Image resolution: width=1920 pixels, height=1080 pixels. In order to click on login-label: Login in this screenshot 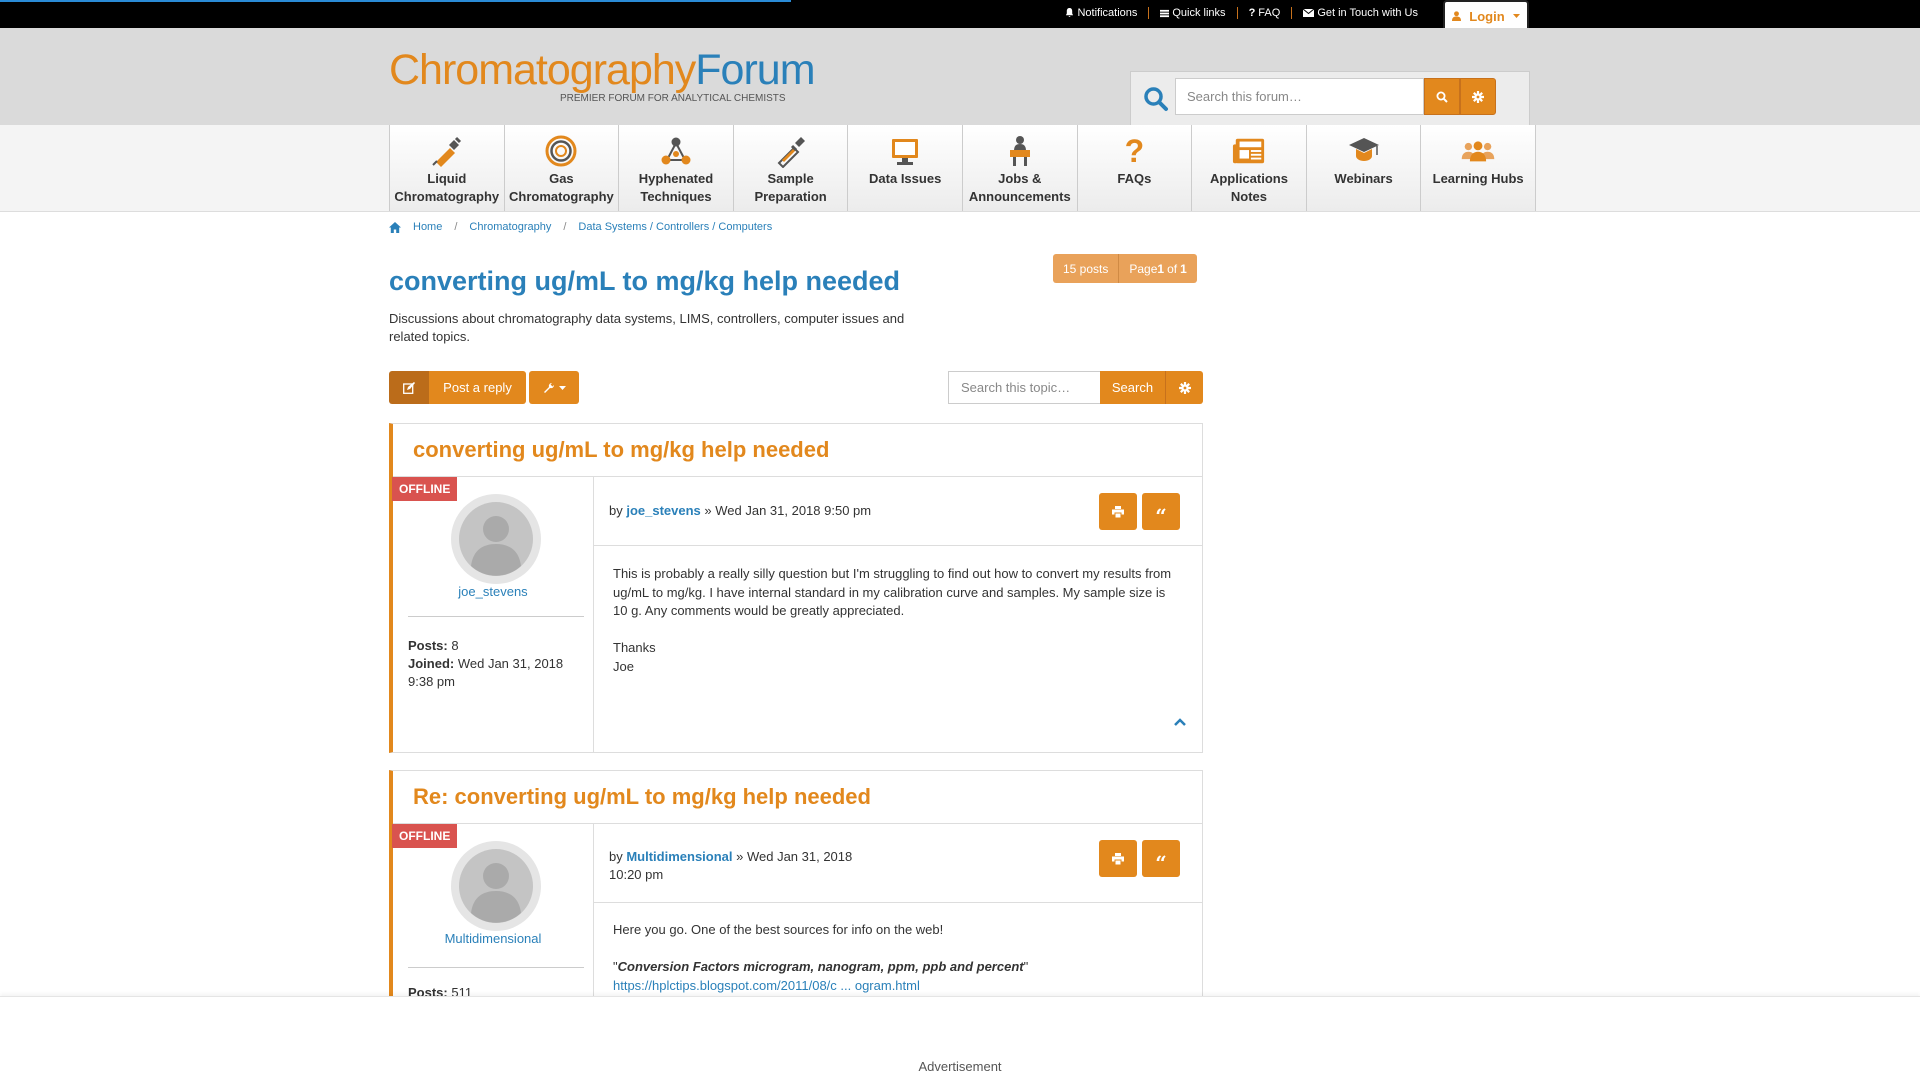, I will do `click(1487, 16)`.